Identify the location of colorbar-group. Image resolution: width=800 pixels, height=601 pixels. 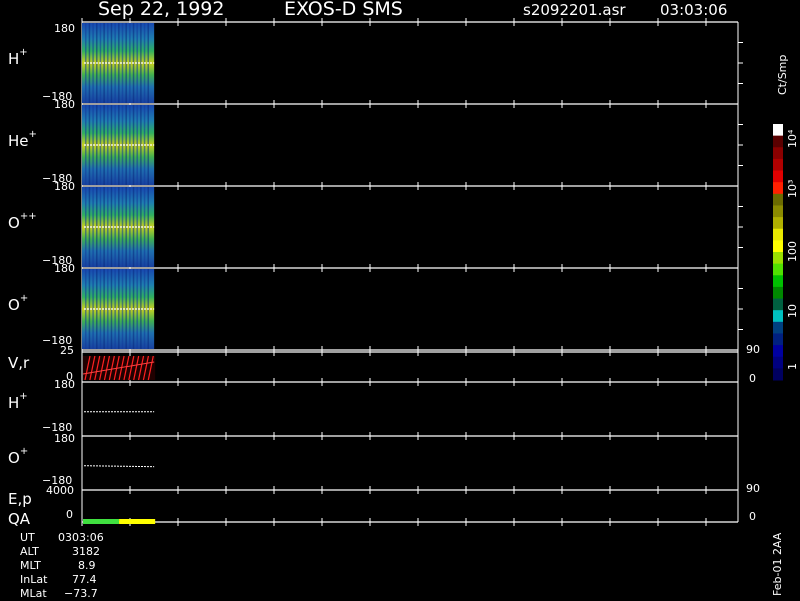
(778, 252).